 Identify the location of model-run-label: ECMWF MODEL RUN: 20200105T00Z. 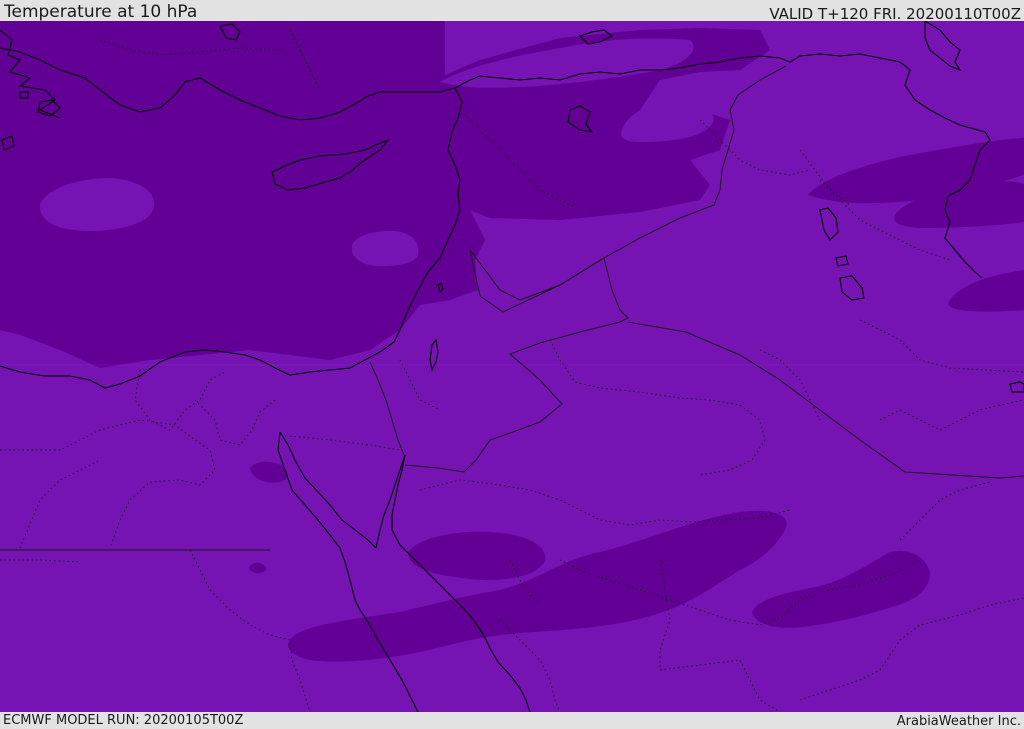
(123, 720).